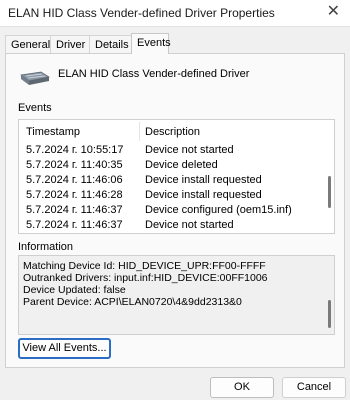 The height and width of the screenshot is (400, 350). I want to click on column-header-description: Description, so click(172, 132).